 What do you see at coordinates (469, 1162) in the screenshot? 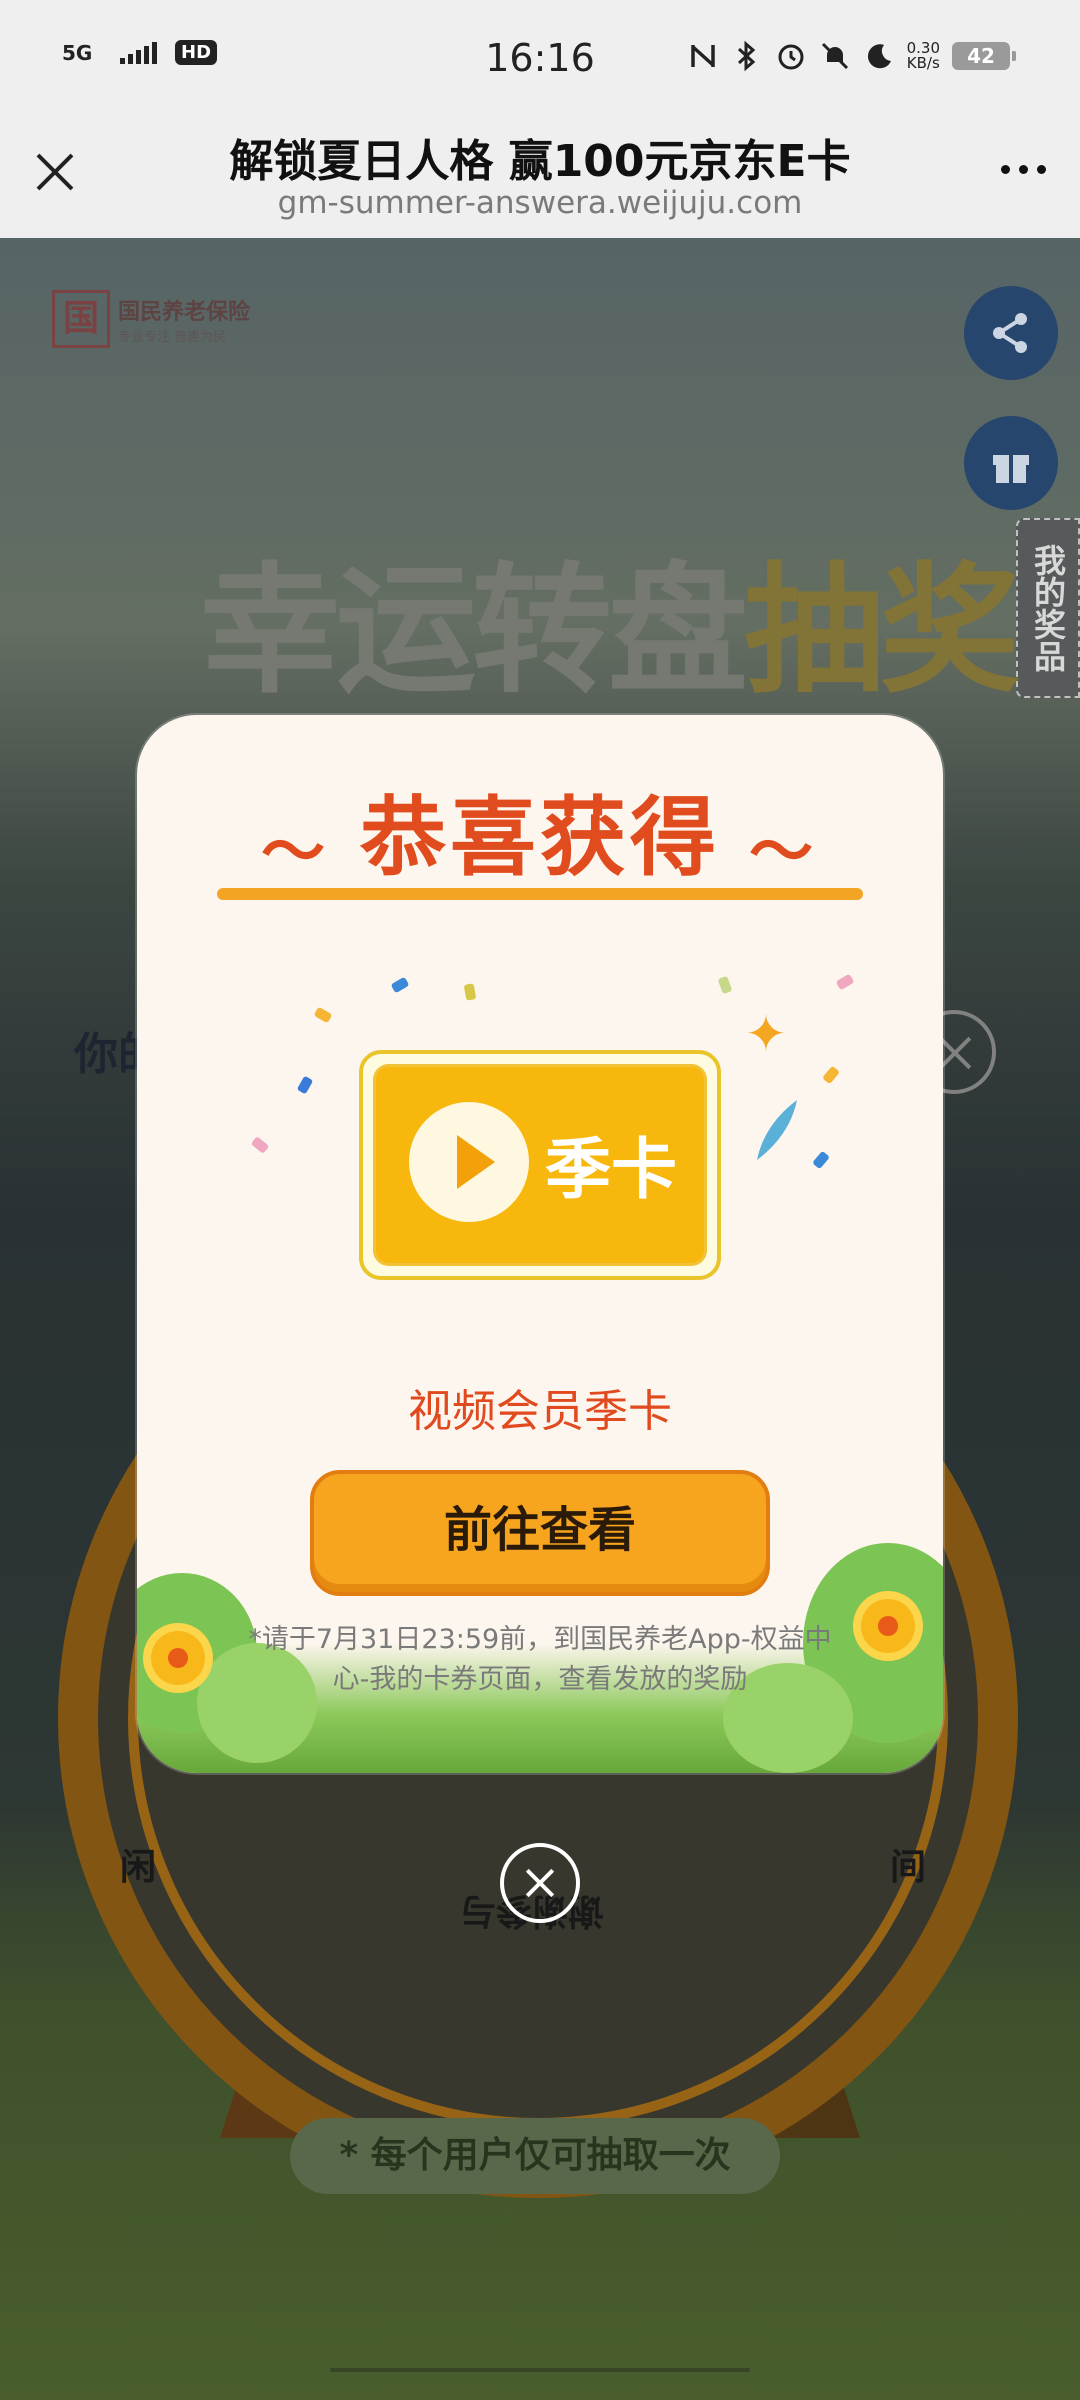
I see `play-icon` at bounding box center [469, 1162].